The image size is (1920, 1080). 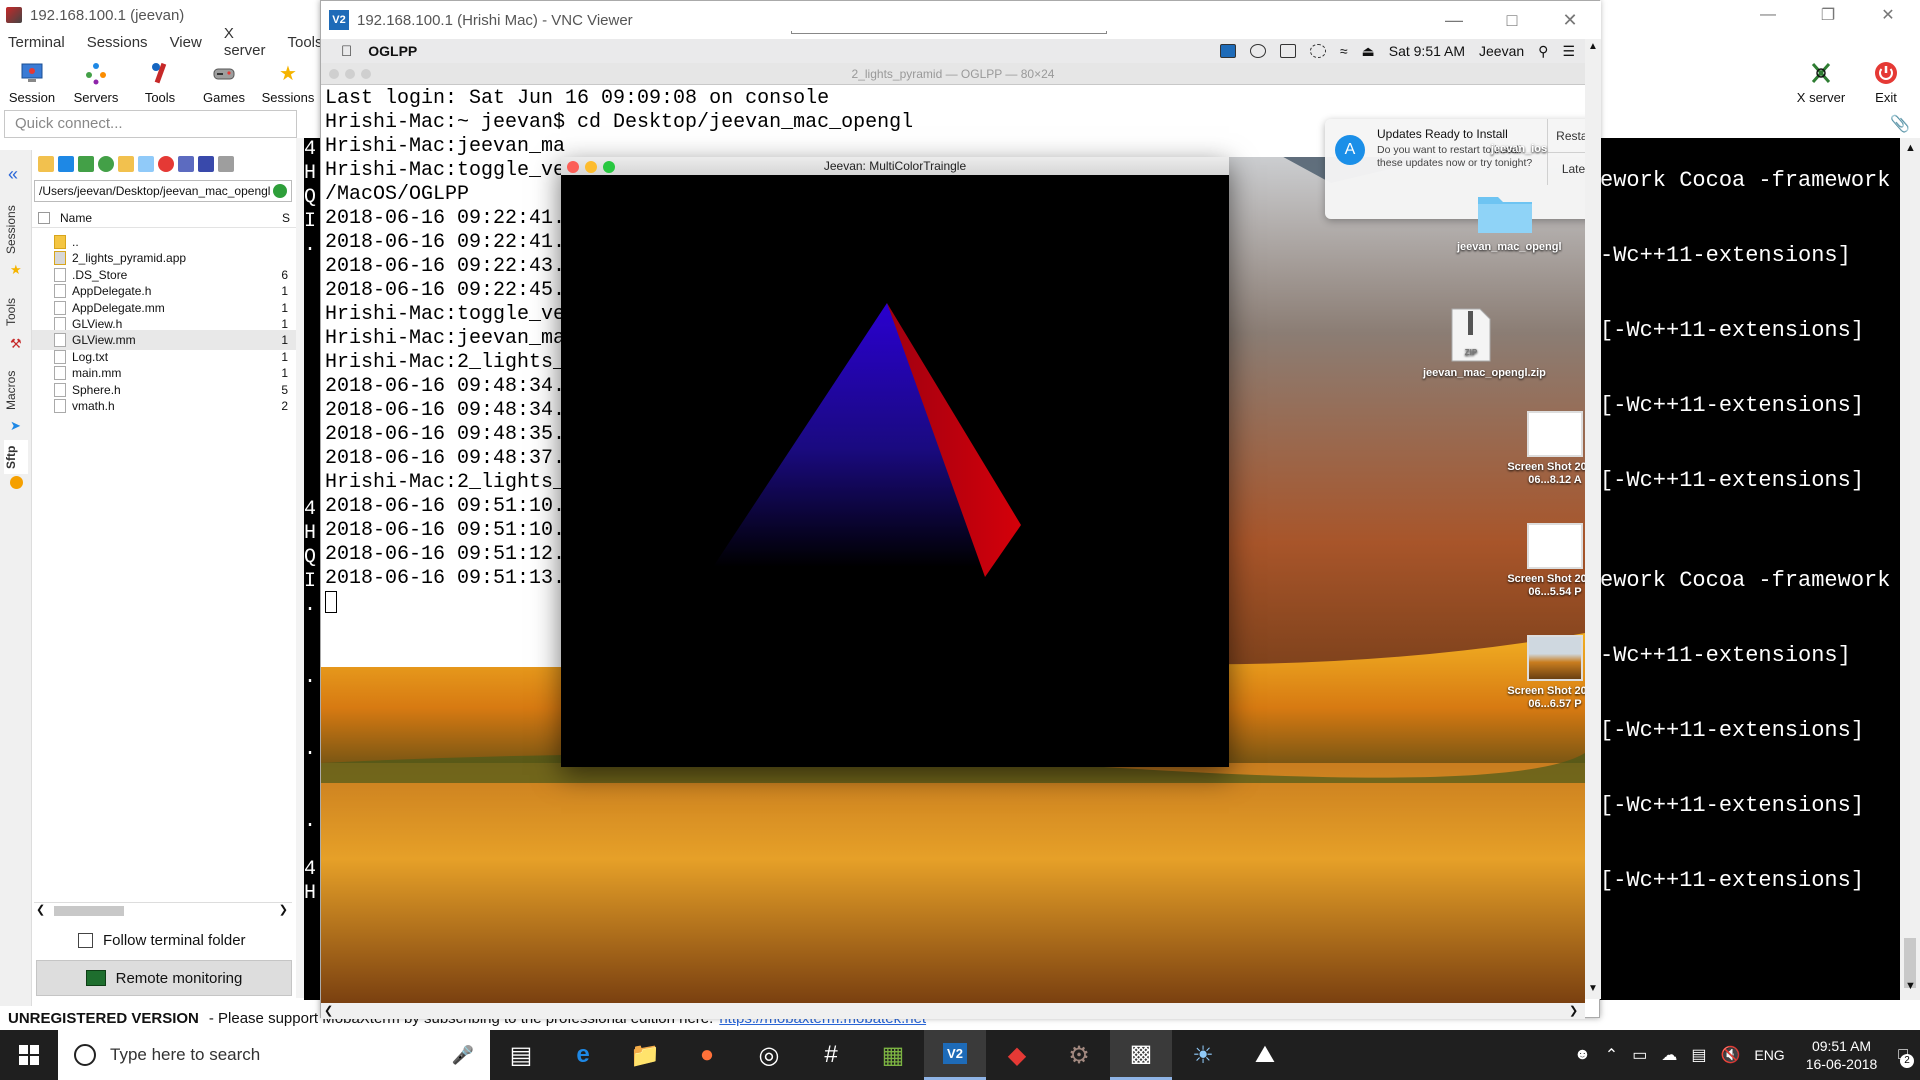 What do you see at coordinates (32, 81) in the screenshot?
I see `session-button: Session` at bounding box center [32, 81].